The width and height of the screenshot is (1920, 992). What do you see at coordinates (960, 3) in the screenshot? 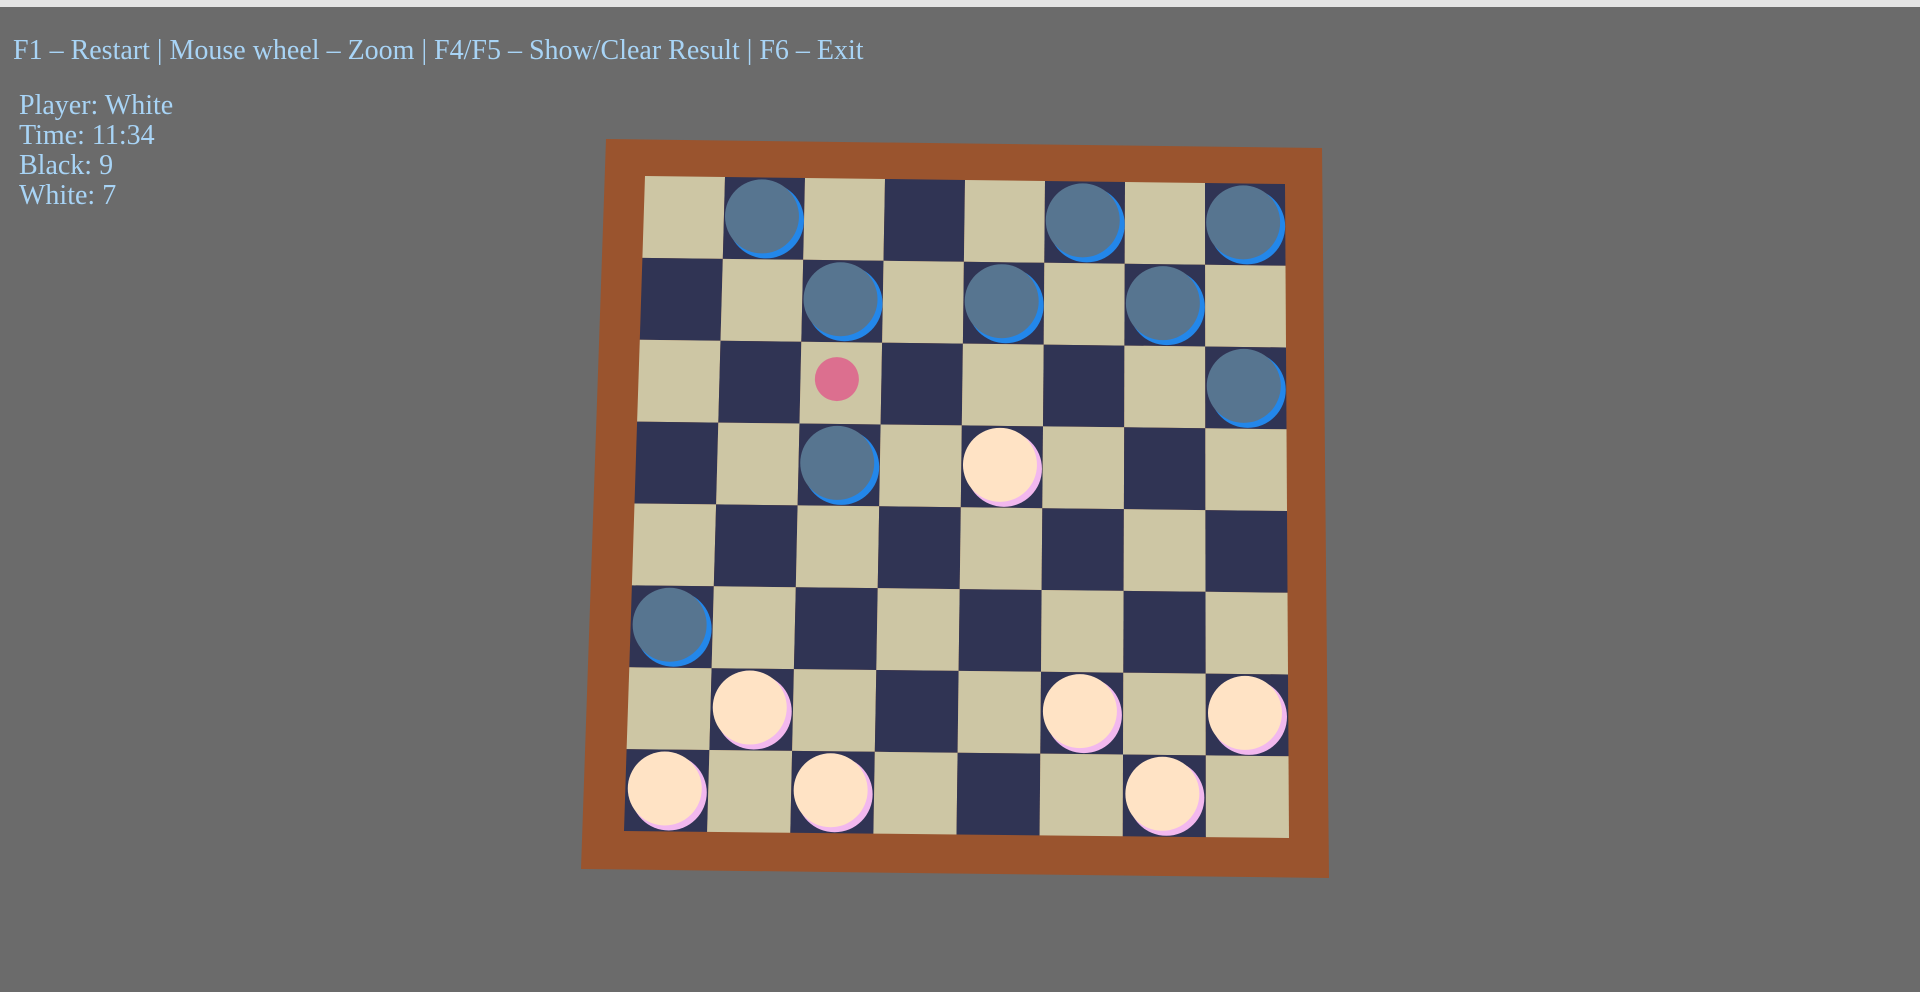
I see `window-top-strip` at bounding box center [960, 3].